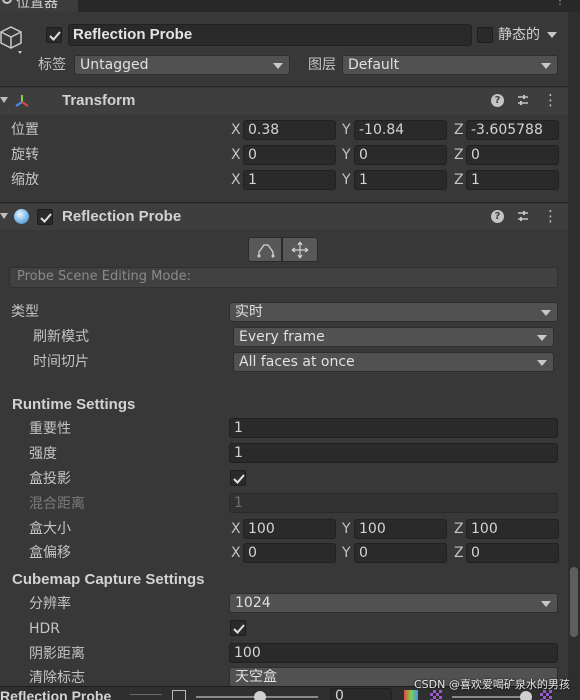 The image size is (580, 700). Describe the element at coordinates (400, 130) in the screenshot. I see `position-y-input: -10.84` at that location.